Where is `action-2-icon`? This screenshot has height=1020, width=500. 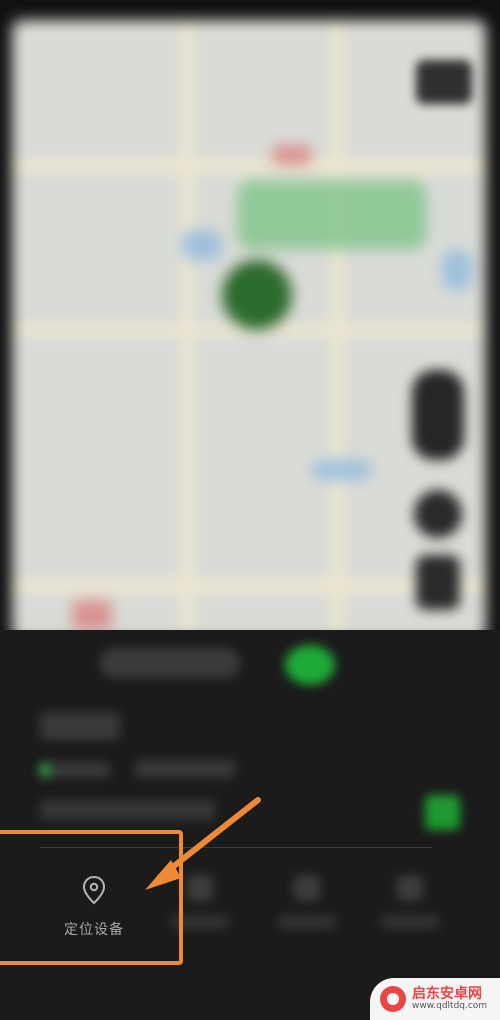 action-2-icon is located at coordinates (200, 888).